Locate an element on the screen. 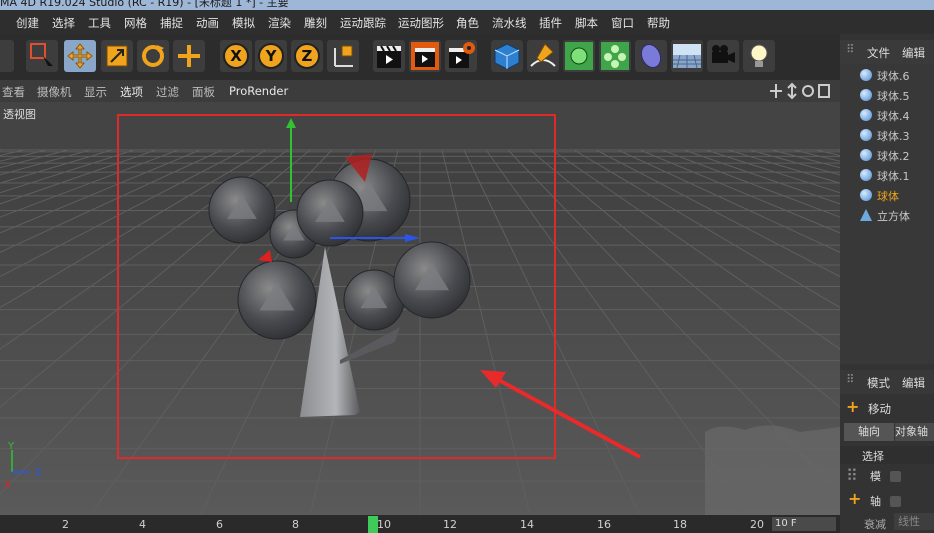  timeline: 2 4 6 8 10 12 14 16 18 20 10 F is located at coordinates (420, 524).